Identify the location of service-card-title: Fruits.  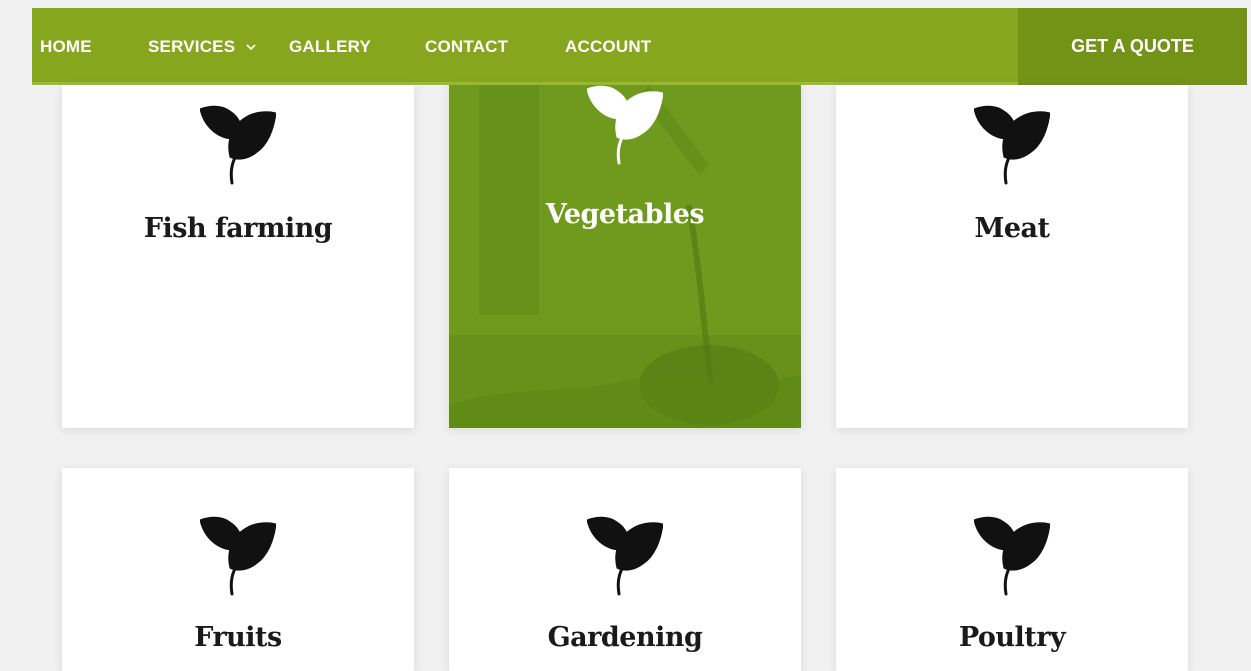
(238, 637).